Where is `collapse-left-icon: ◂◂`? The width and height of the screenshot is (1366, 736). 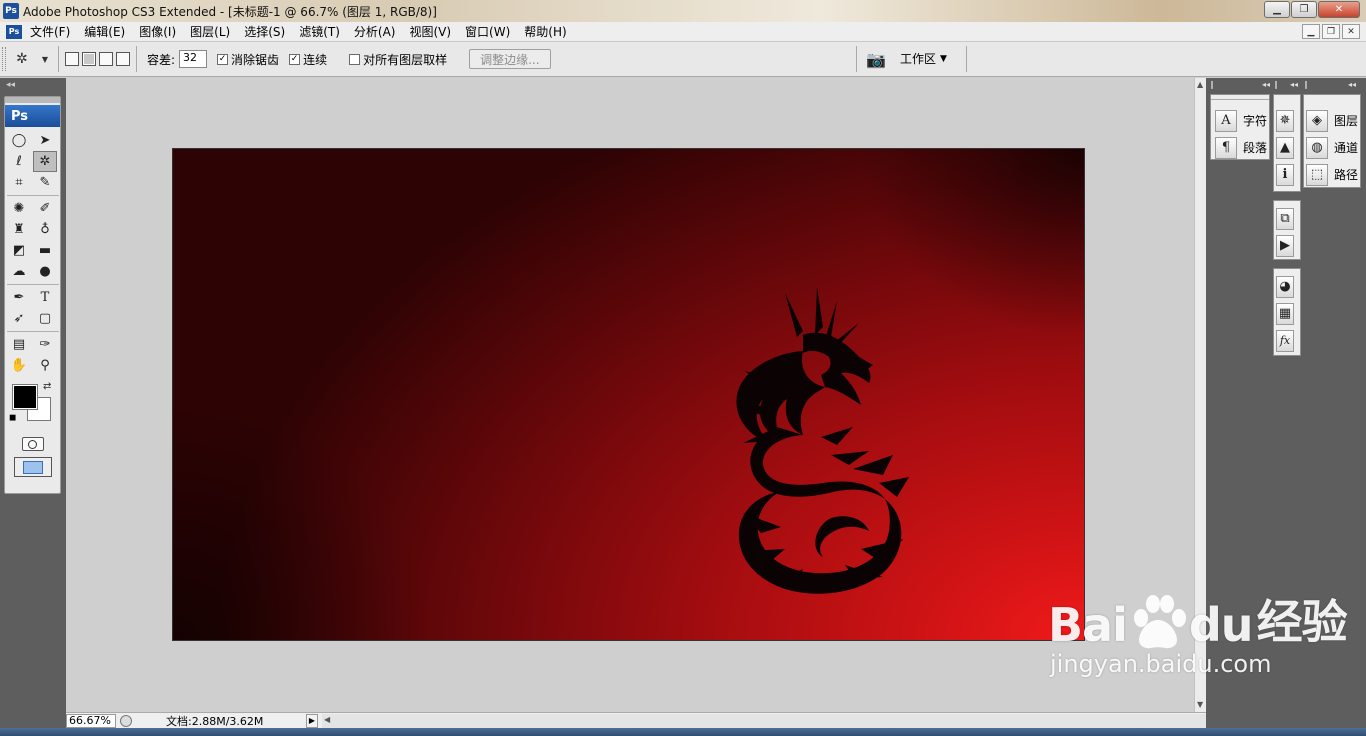 collapse-left-icon: ◂◂ is located at coordinates (10, 85).